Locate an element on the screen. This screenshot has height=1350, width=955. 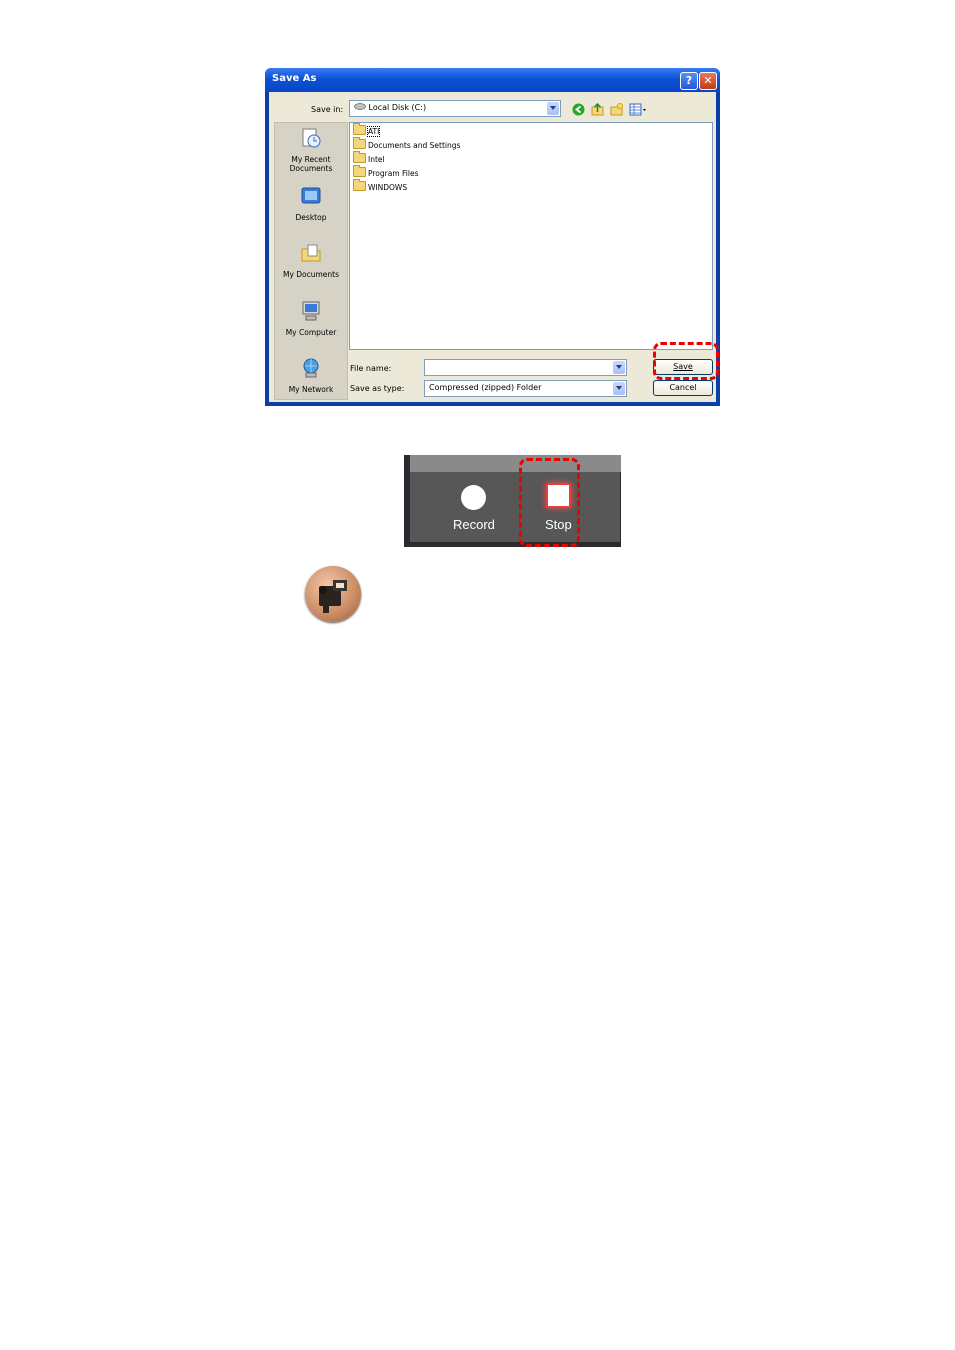
hard-drive-icon is located at coordinates (360, 106).